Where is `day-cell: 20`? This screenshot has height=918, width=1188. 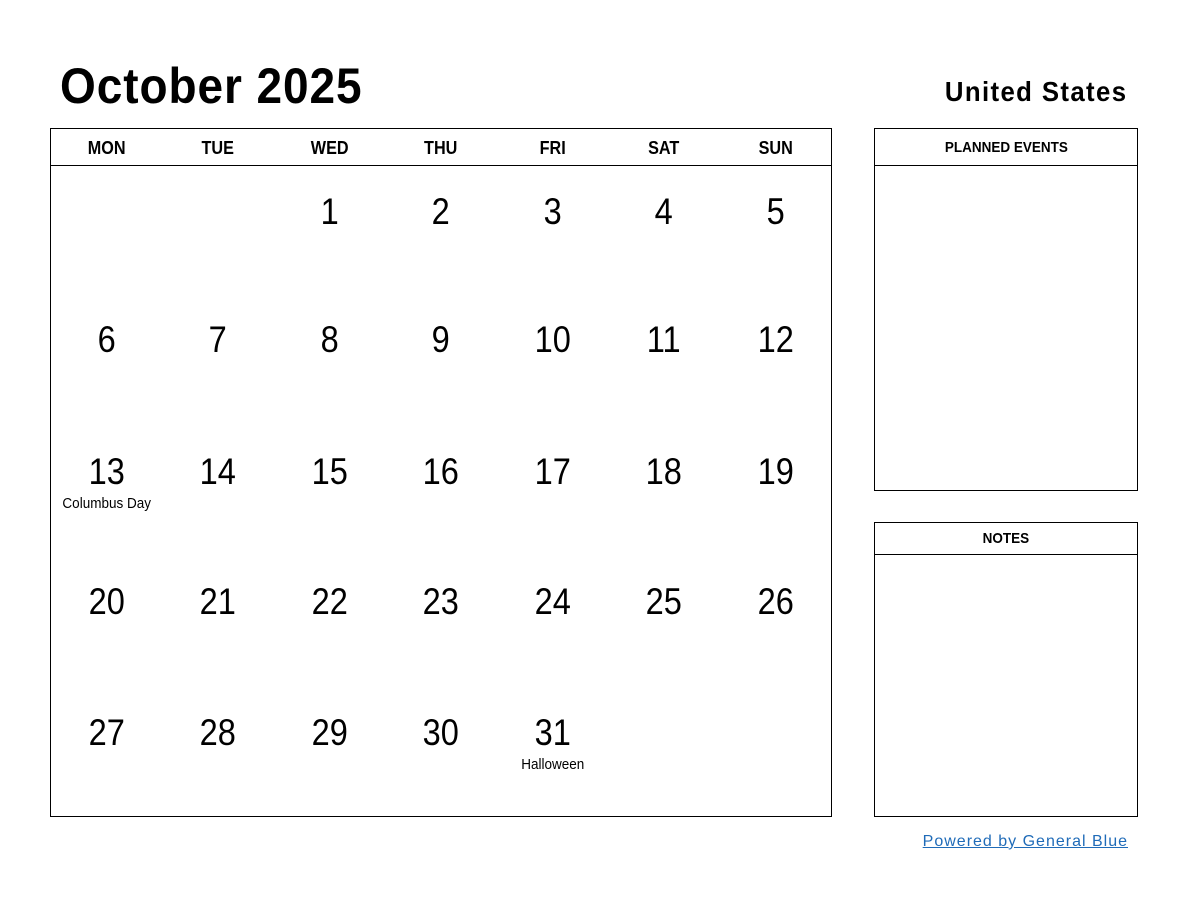
day-cell: 20 is located at coordinates (106, 621).